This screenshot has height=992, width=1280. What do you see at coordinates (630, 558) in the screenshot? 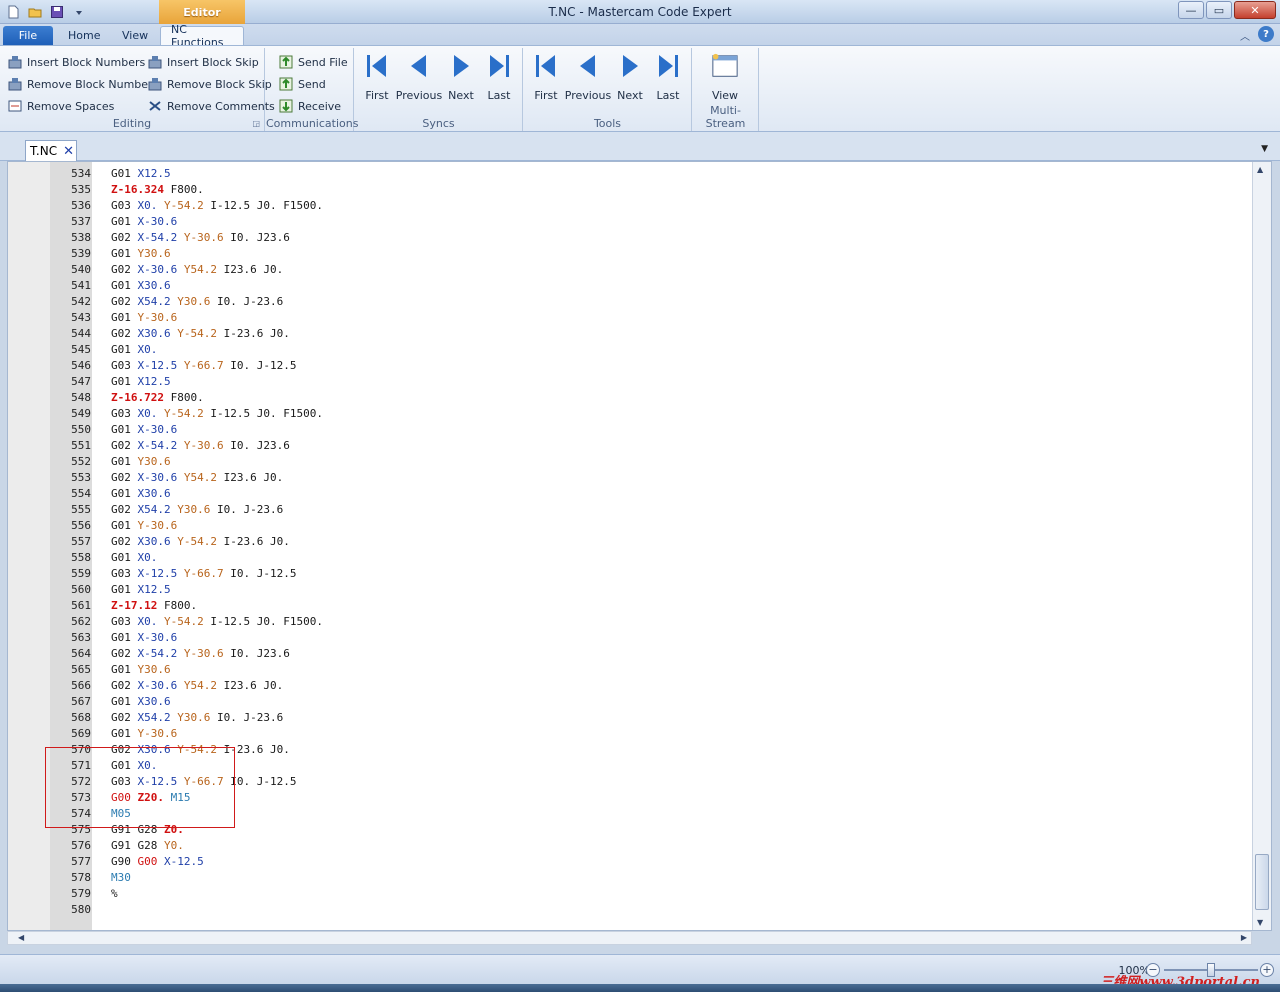
I see `code-line: 558 G01 X0.` at bounding box center [630, 558].